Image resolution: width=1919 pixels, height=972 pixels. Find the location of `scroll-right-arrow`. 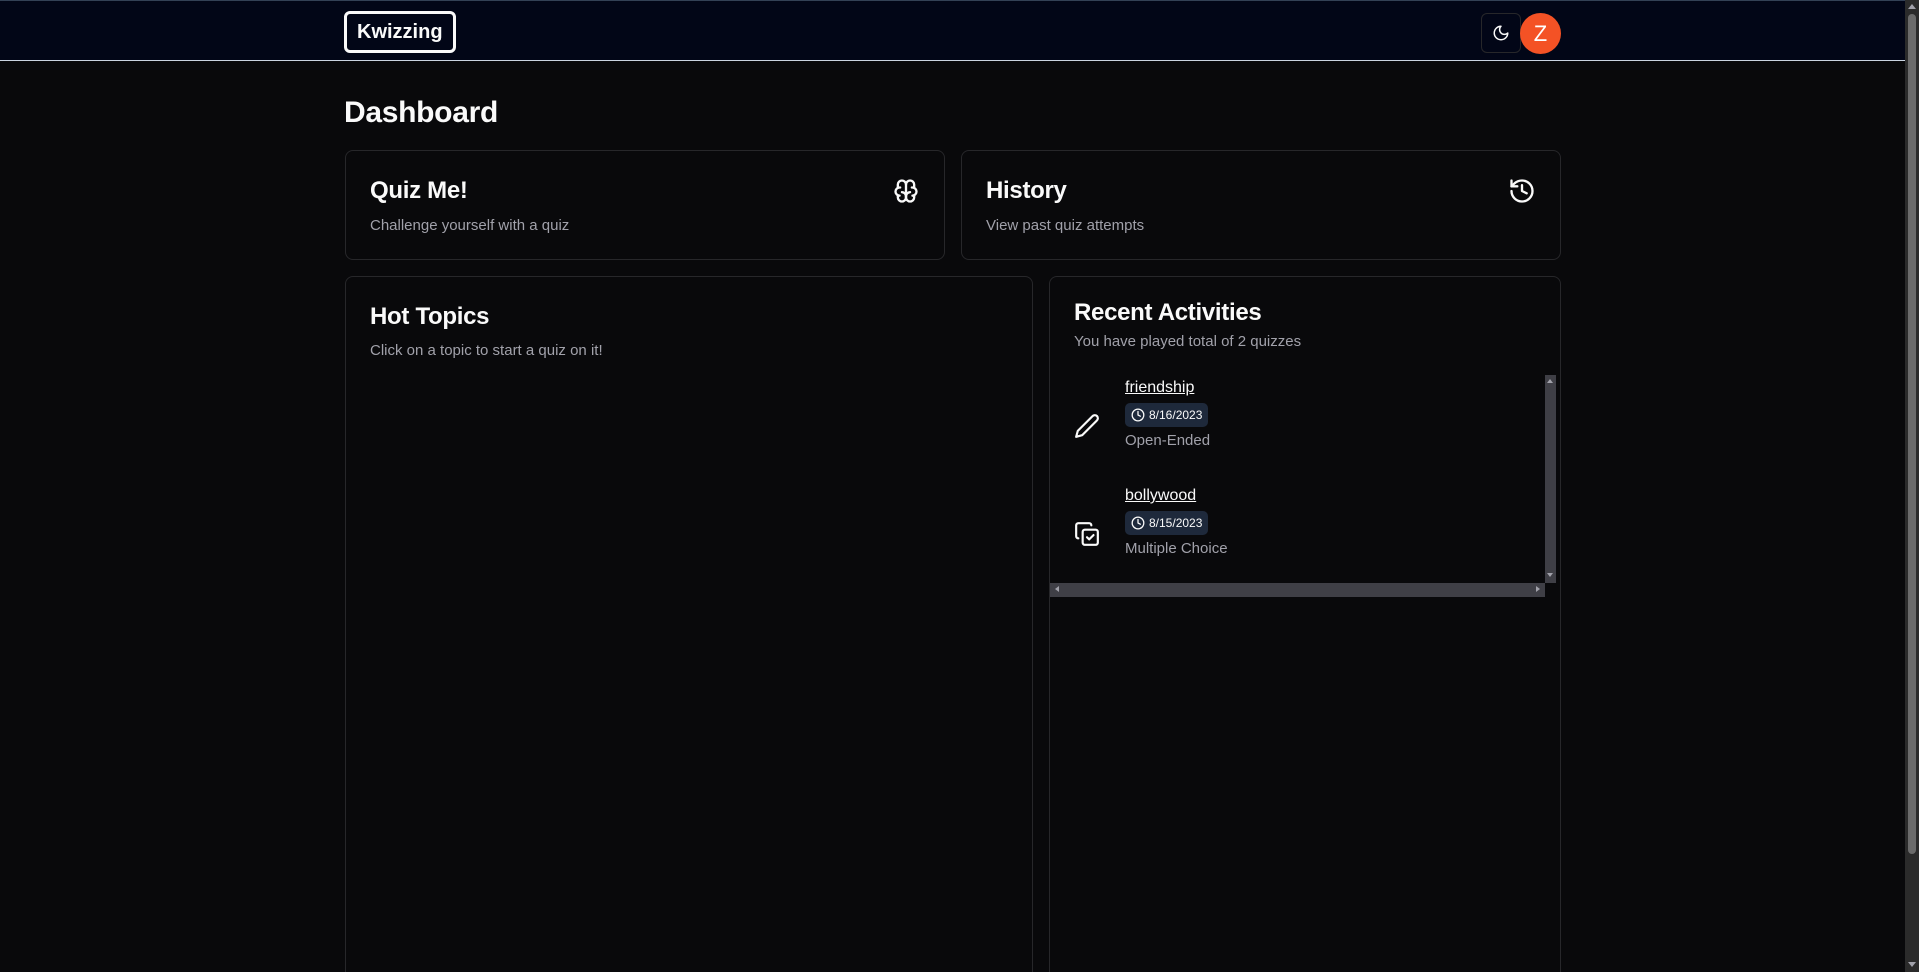

scroll-right-arrow is located at coordinates (1538, 589).